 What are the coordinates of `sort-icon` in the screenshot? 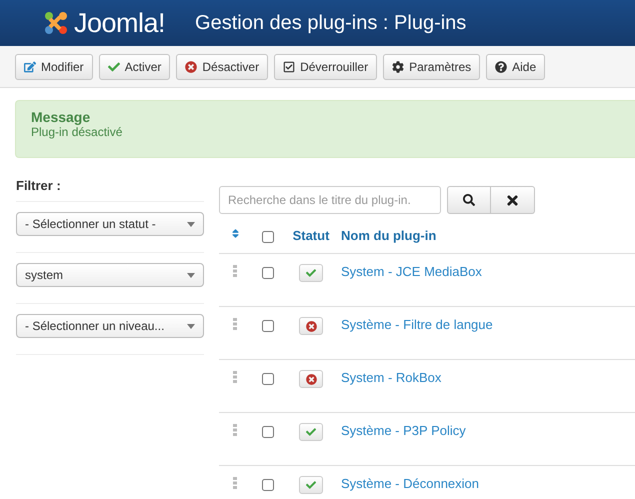 It's located at (235, 233).